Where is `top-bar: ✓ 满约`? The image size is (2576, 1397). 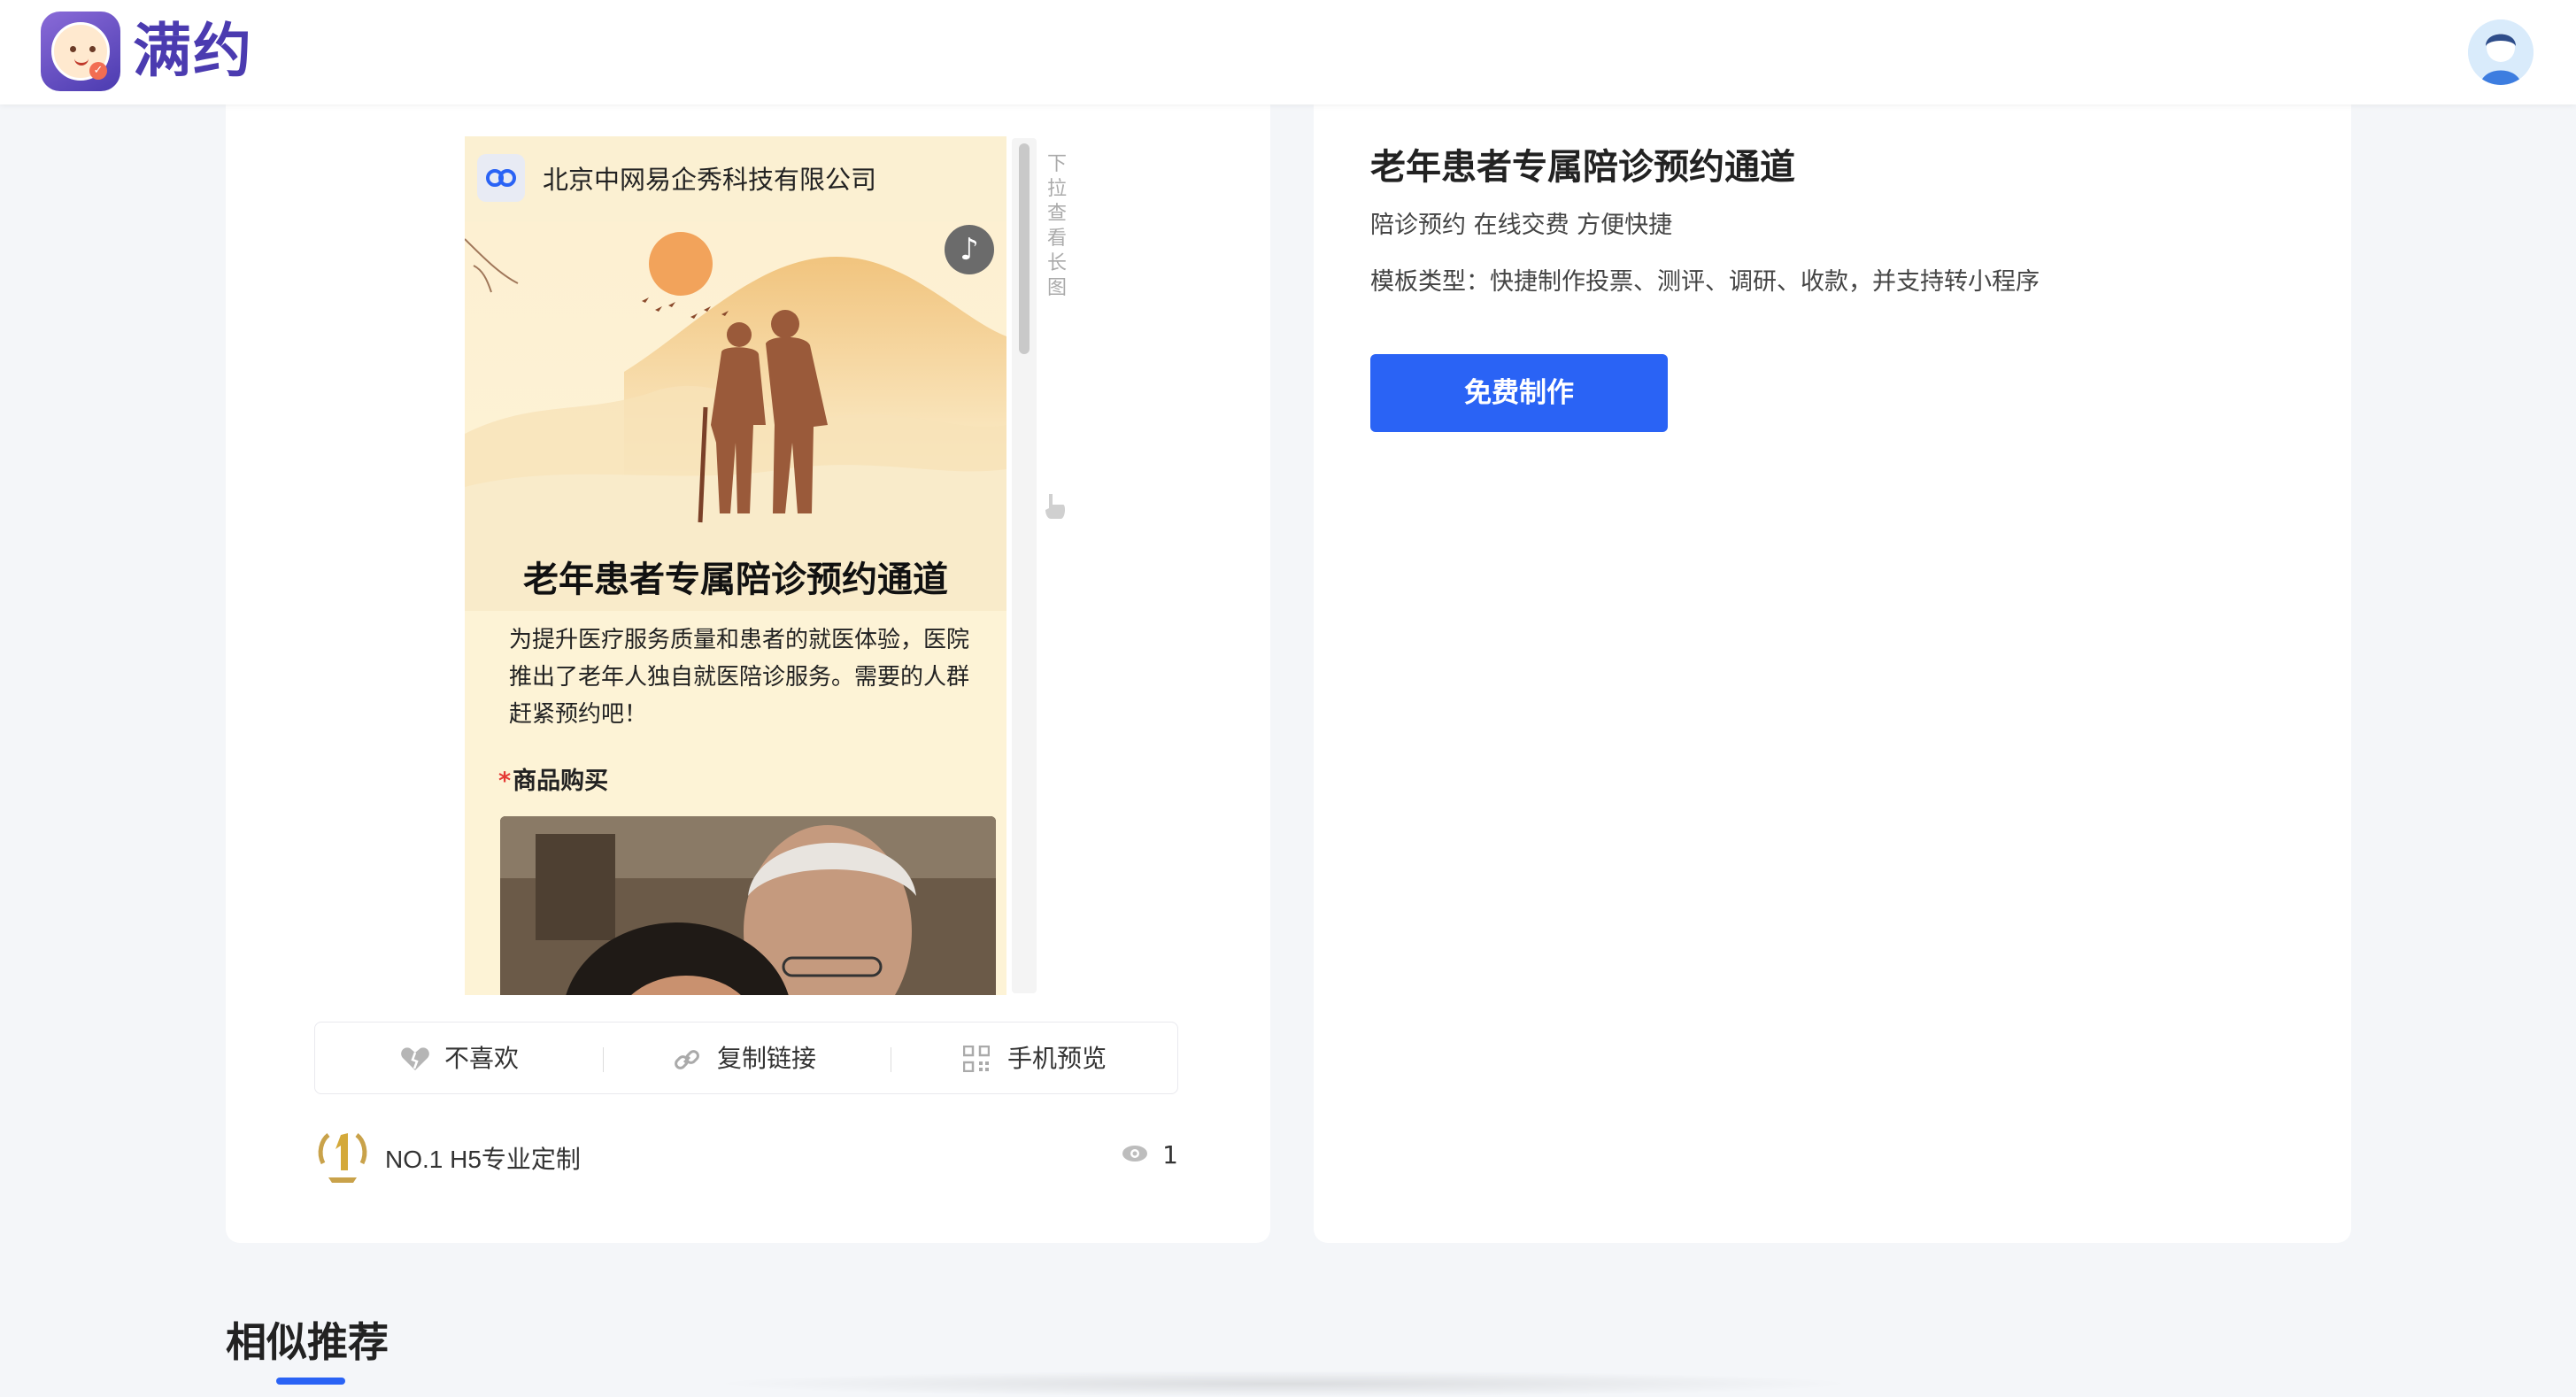 top-bar: ✓ 满约 is located at coordinates (1288, 52).